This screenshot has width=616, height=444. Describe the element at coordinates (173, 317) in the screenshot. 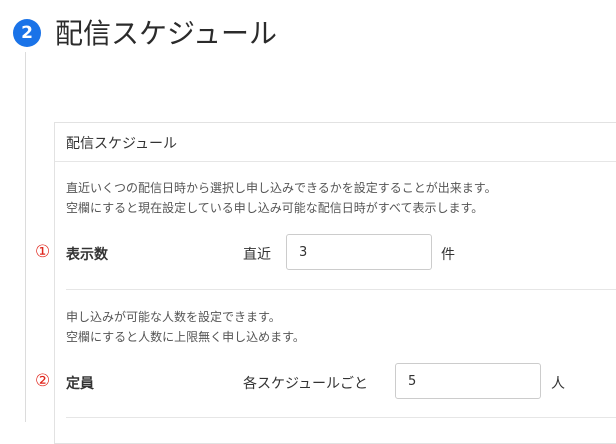

I see `description-line: 申し込みが可能な人数を設定できます。` at that location.